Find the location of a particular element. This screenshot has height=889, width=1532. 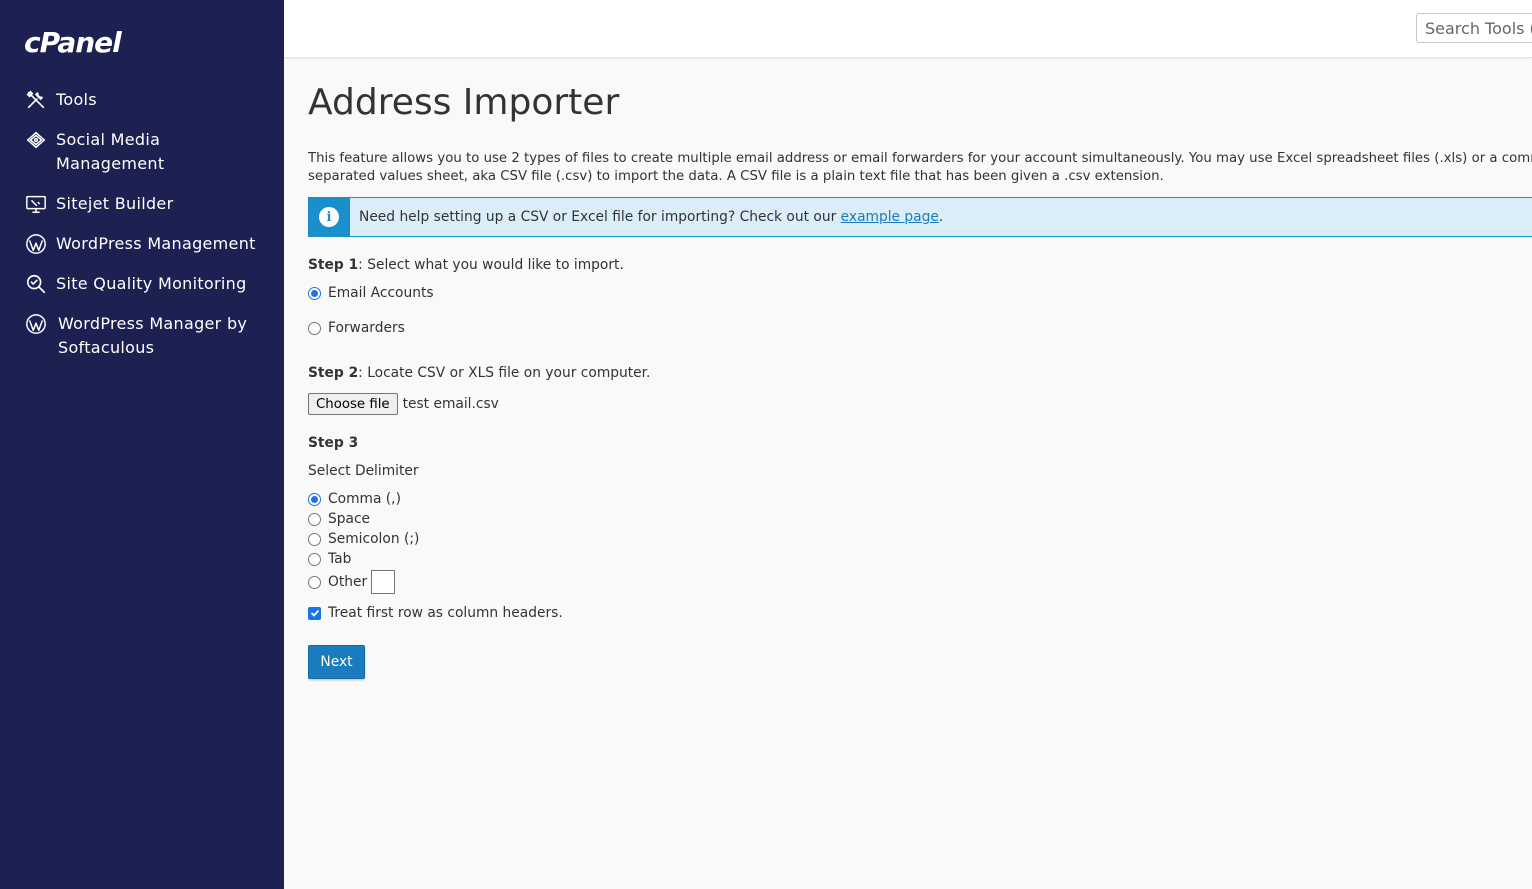

next-button: Next is located at coordinates (336, 662).